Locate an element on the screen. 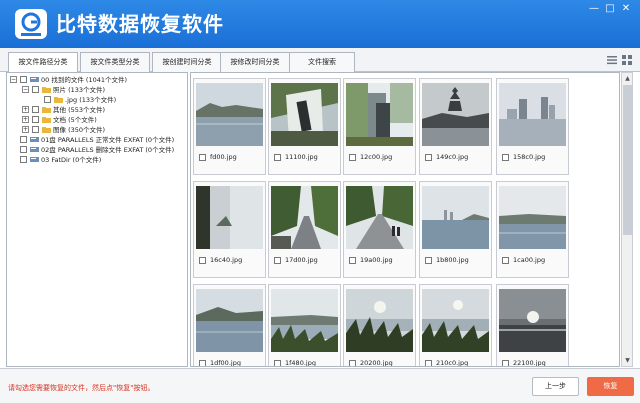  tab-by-type: 按文件类型分类 is located at coordinates (115, 62).